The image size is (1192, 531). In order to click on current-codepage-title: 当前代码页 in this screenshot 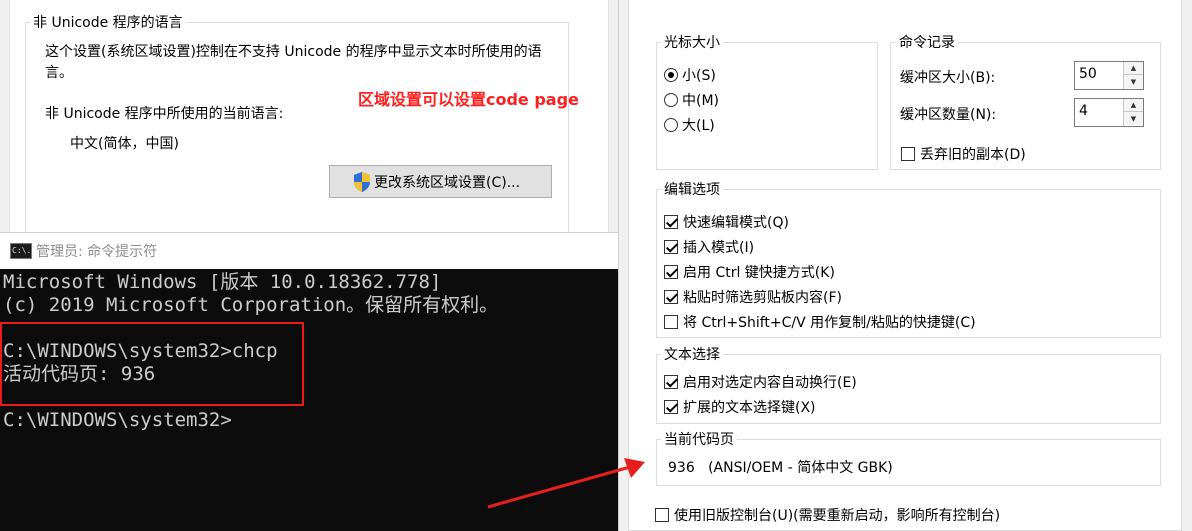, I will do `click(699, 439)`.